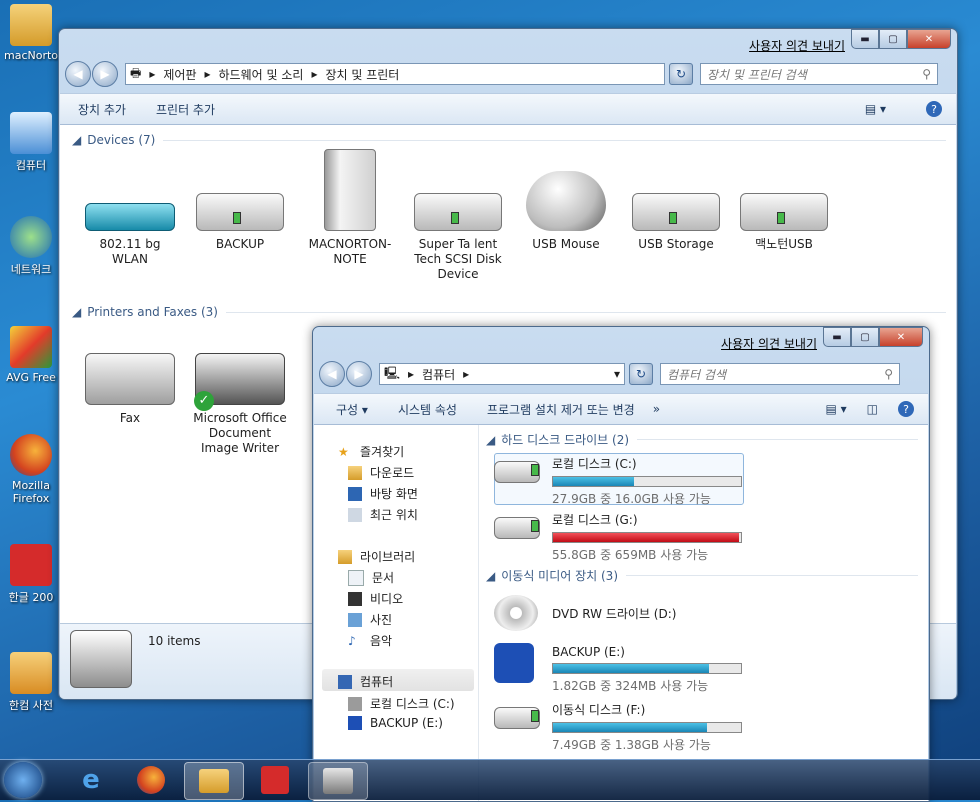 The width and height of the screenshot is (980, 802). What do you see at coordinates (23, 780) in the screenshot?
I see `start-button` at bounding box center [23, 780].